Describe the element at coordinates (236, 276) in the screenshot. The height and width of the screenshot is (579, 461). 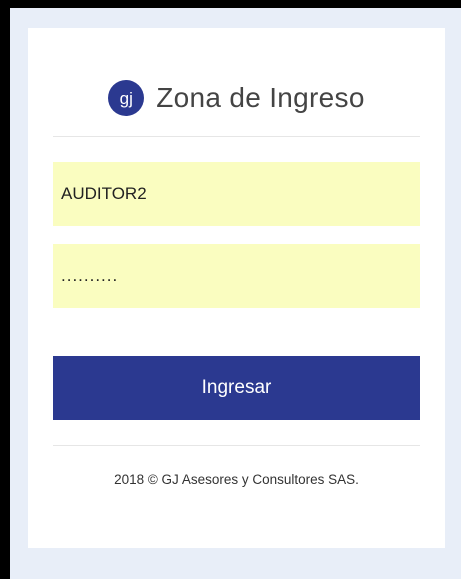
I see `password-input` at that location.